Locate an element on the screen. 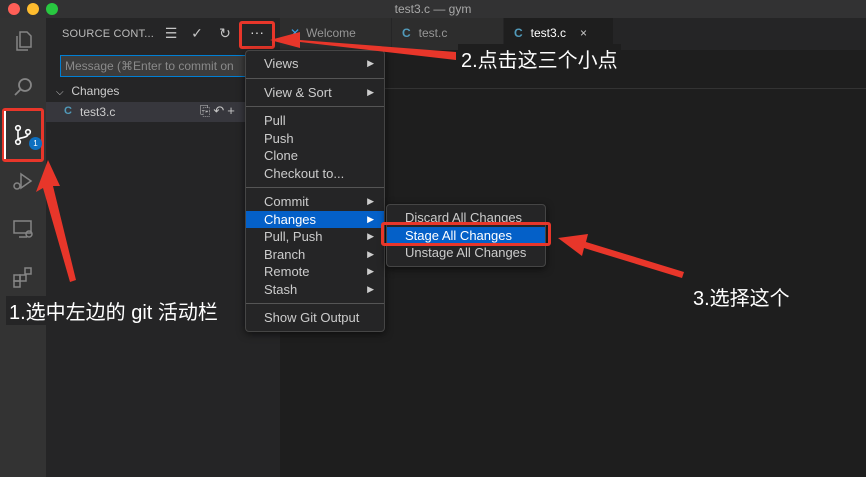 This screenshot has width=866, height=477. annotation-step-3: 3.选择这个 is located at coordinates (741, 296).